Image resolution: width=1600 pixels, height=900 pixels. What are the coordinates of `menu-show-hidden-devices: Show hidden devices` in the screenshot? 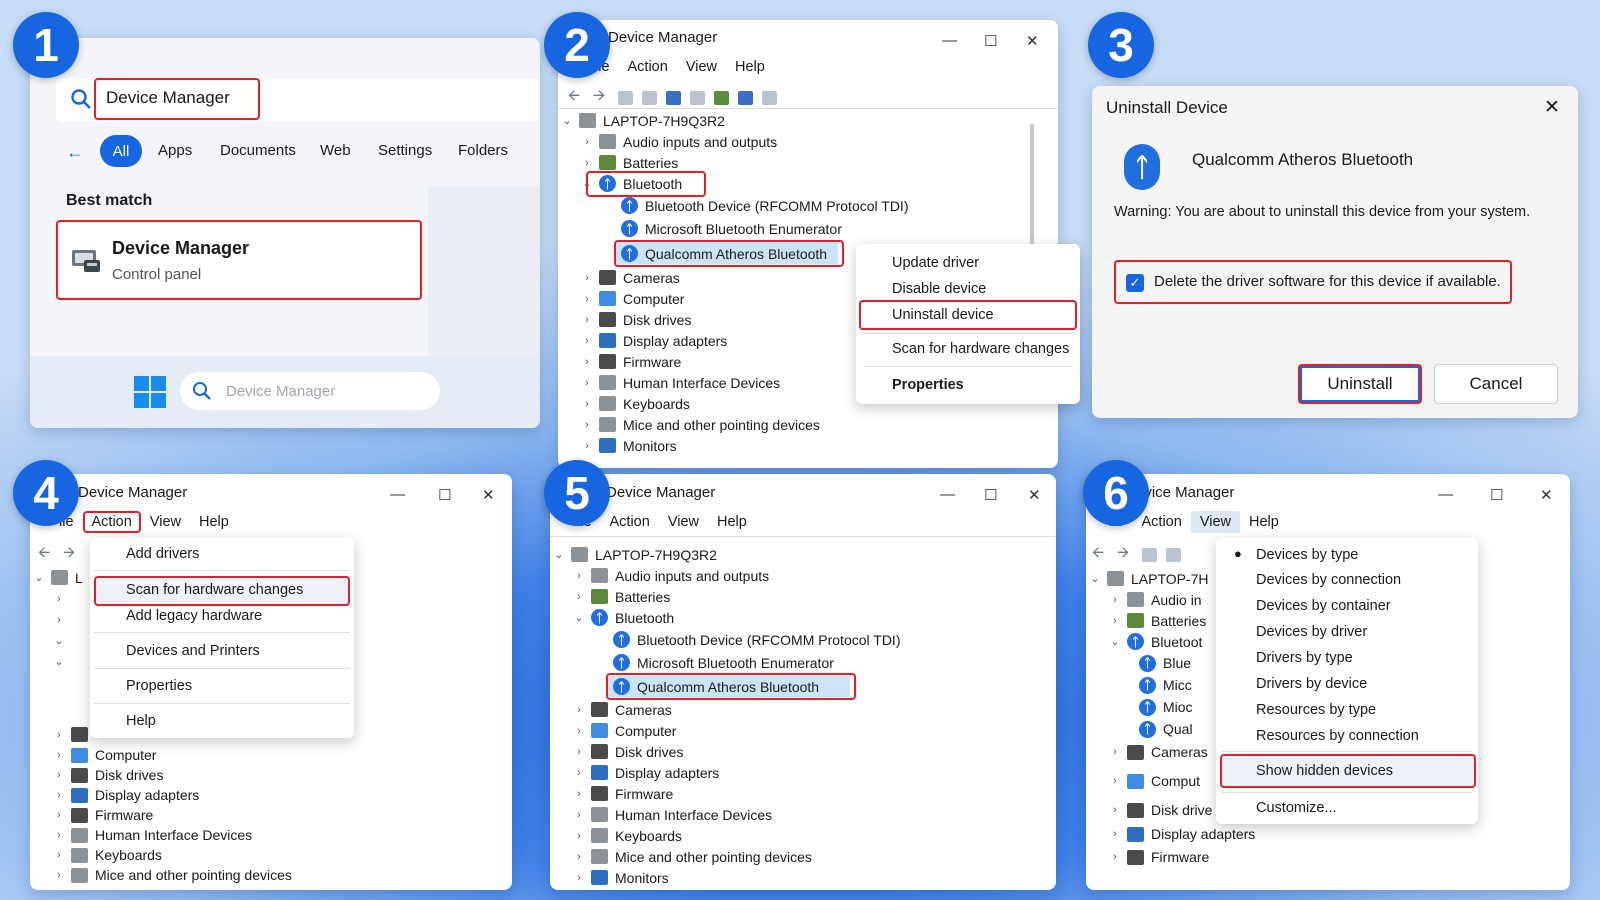 It's located at (1347, 771).